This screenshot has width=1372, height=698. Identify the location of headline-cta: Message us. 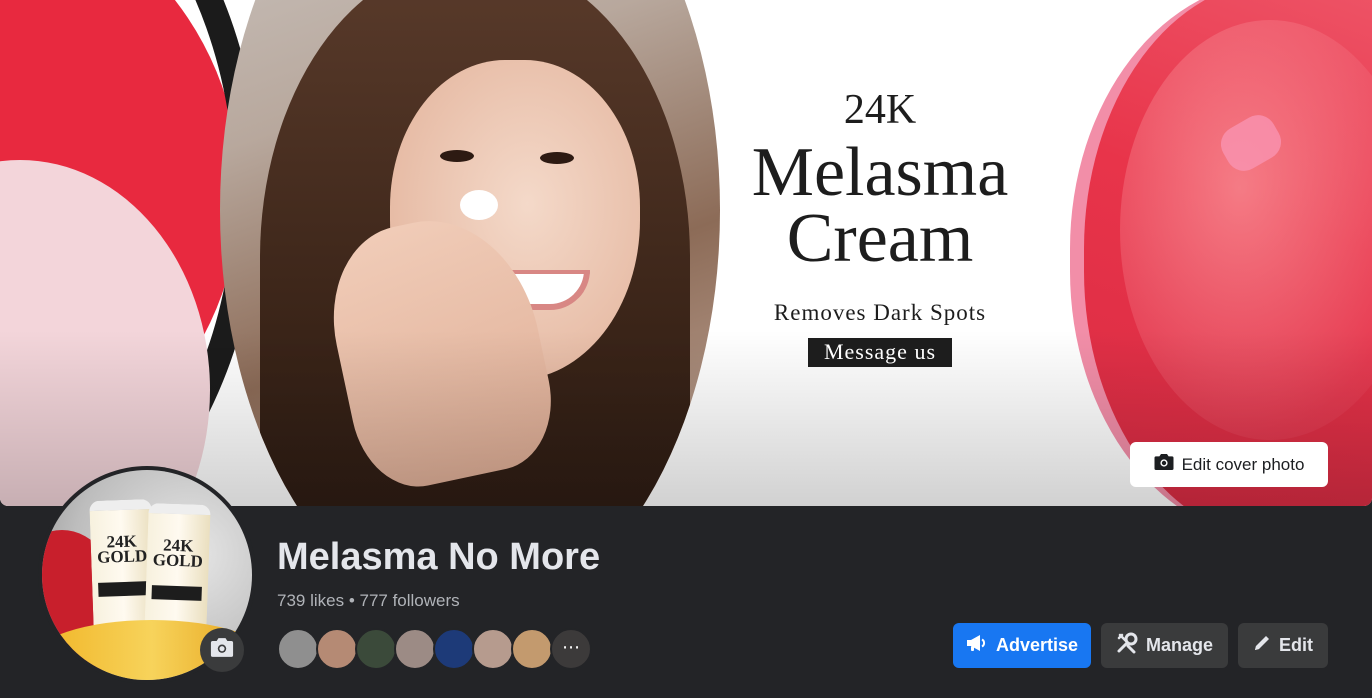
(880, 352).